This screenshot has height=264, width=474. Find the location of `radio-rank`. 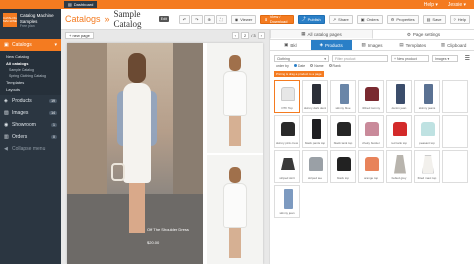

radio-rank is located at coordinates (330, 65).